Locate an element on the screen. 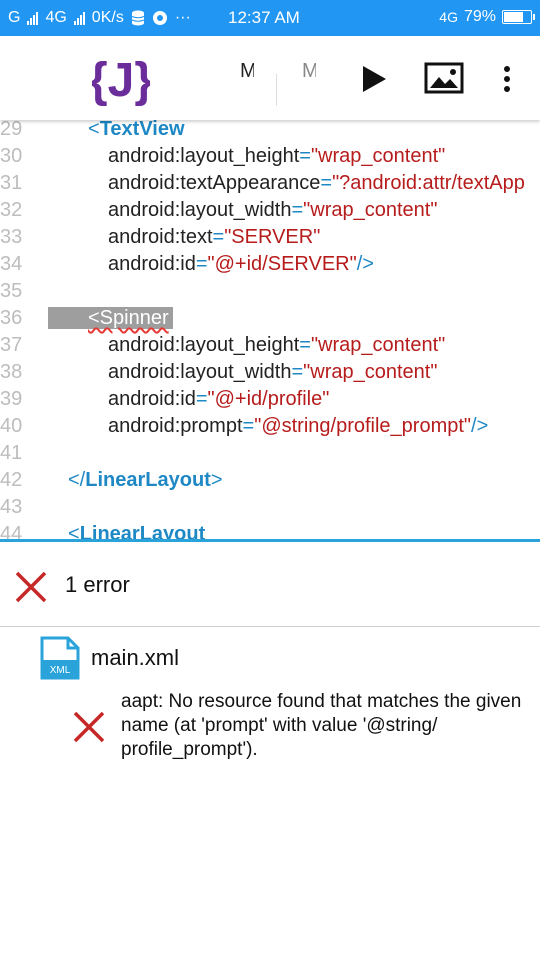 The height and width of the screenshot is (960, 540). code-text: <LinearLayout is located at coordinates (136, 530).